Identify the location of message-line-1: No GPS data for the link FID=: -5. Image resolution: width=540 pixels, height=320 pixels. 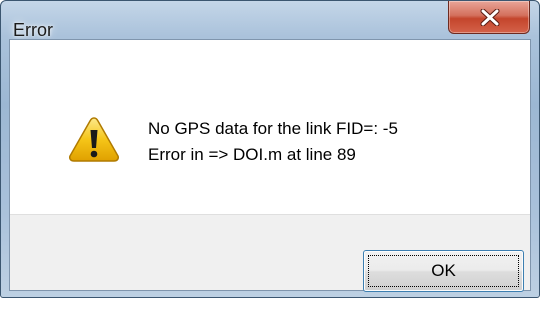
(273, 128).